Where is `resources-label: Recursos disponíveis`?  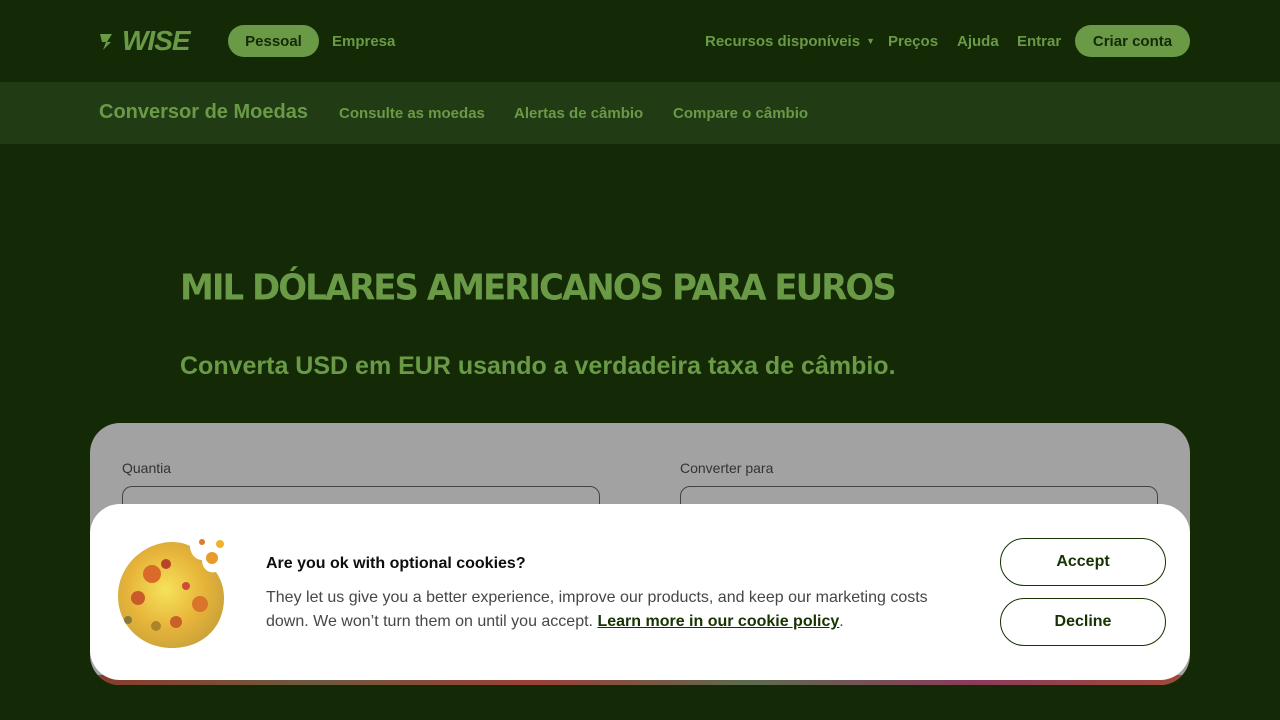 resources-label: Recursos disponíveis is located at coordinates (783, 41).